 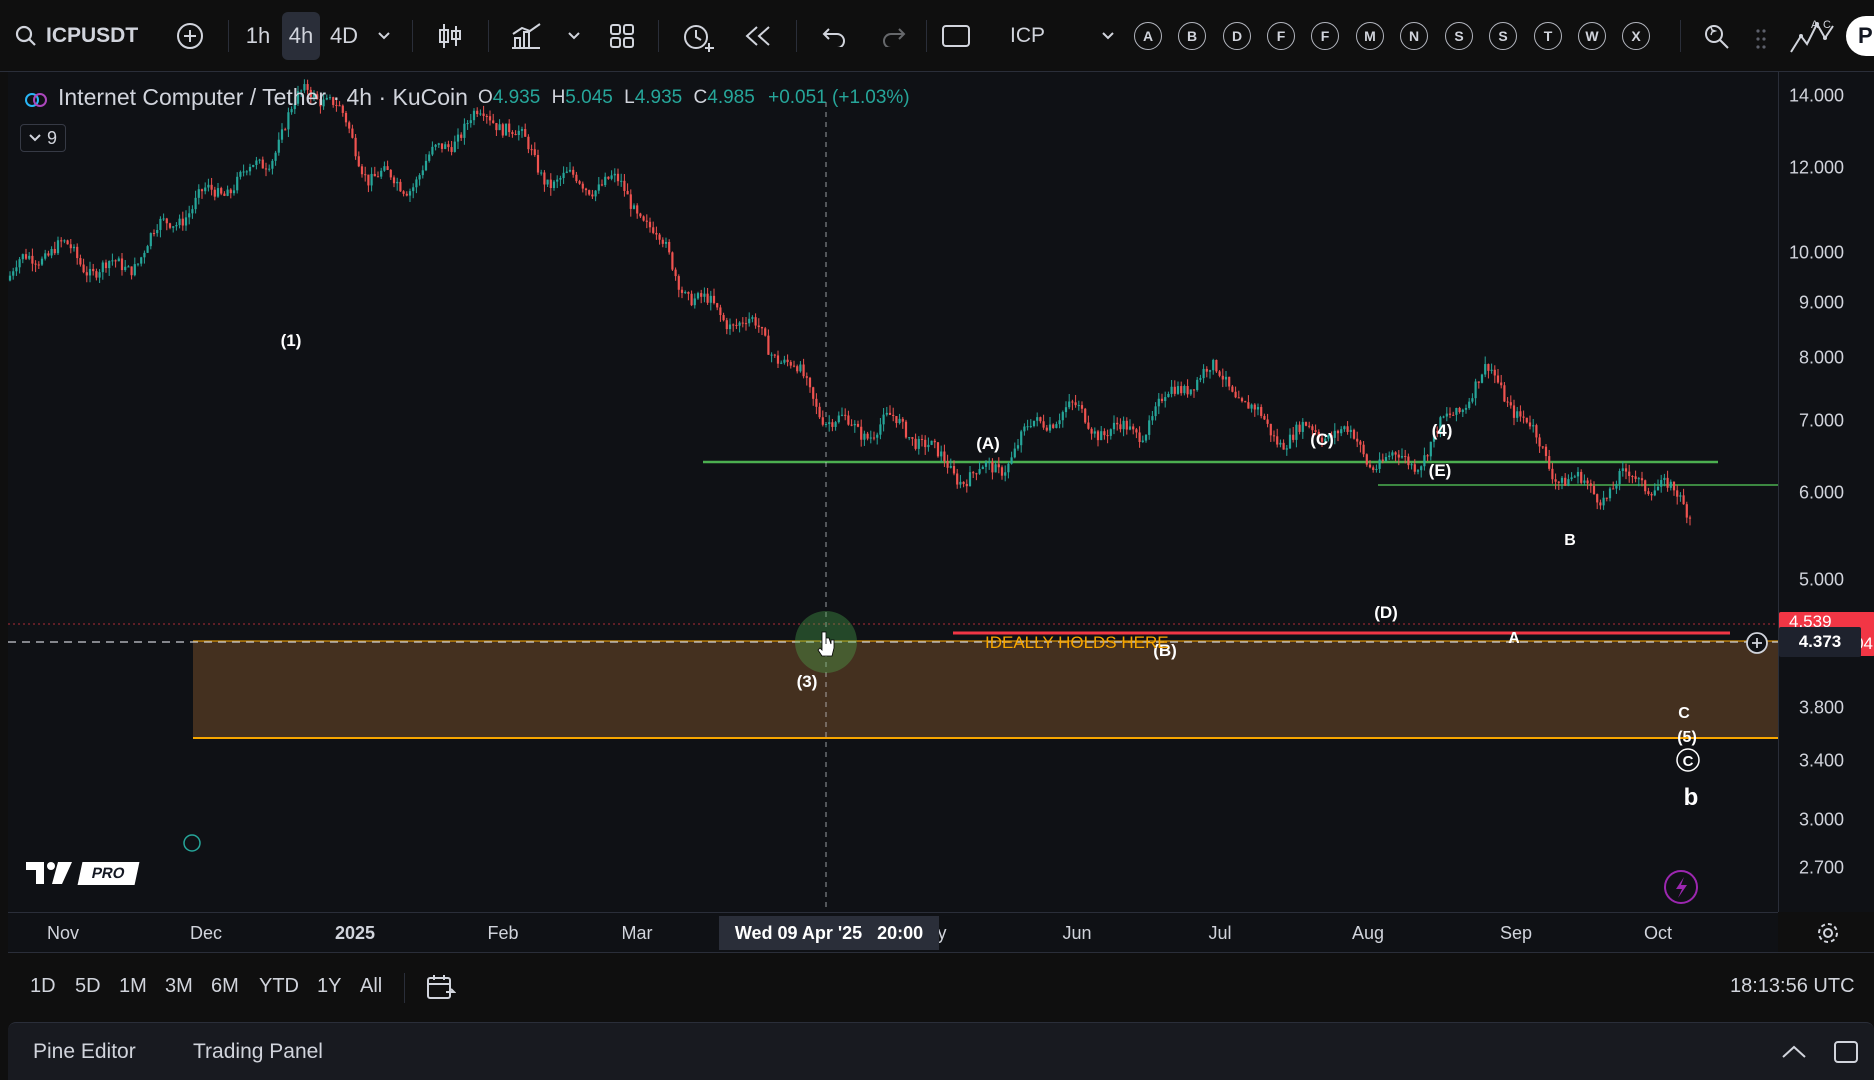 I want to click on alpha-button-f1: F, so click(x=1281, y=36).